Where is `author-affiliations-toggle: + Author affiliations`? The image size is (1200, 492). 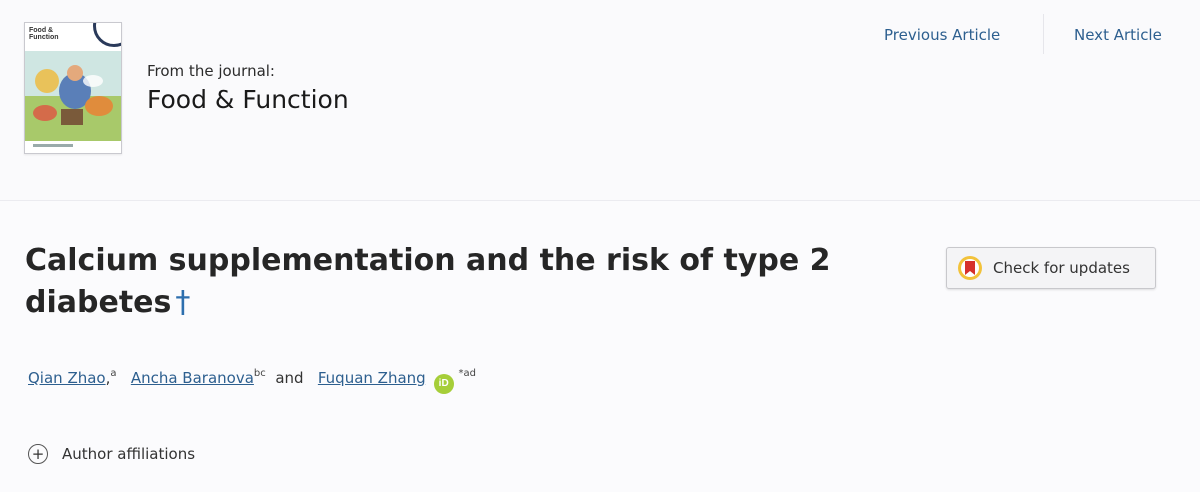
author-affiliations-toggle: + Author affiliations is located at coordinates (111, 454).